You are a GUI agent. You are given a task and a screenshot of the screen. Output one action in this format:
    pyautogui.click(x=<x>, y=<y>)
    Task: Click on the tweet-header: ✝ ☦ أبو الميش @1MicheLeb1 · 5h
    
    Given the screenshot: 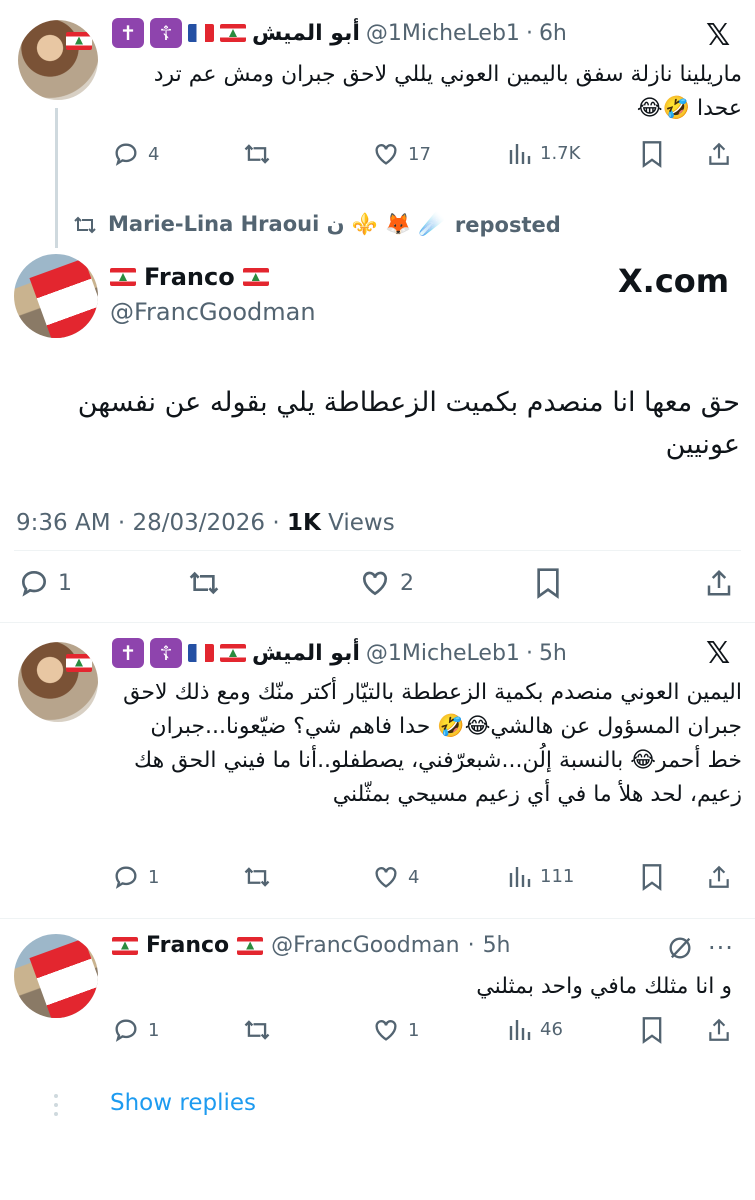 What is the action you would take?
    pyautogui.click(x=339, y=653)
    